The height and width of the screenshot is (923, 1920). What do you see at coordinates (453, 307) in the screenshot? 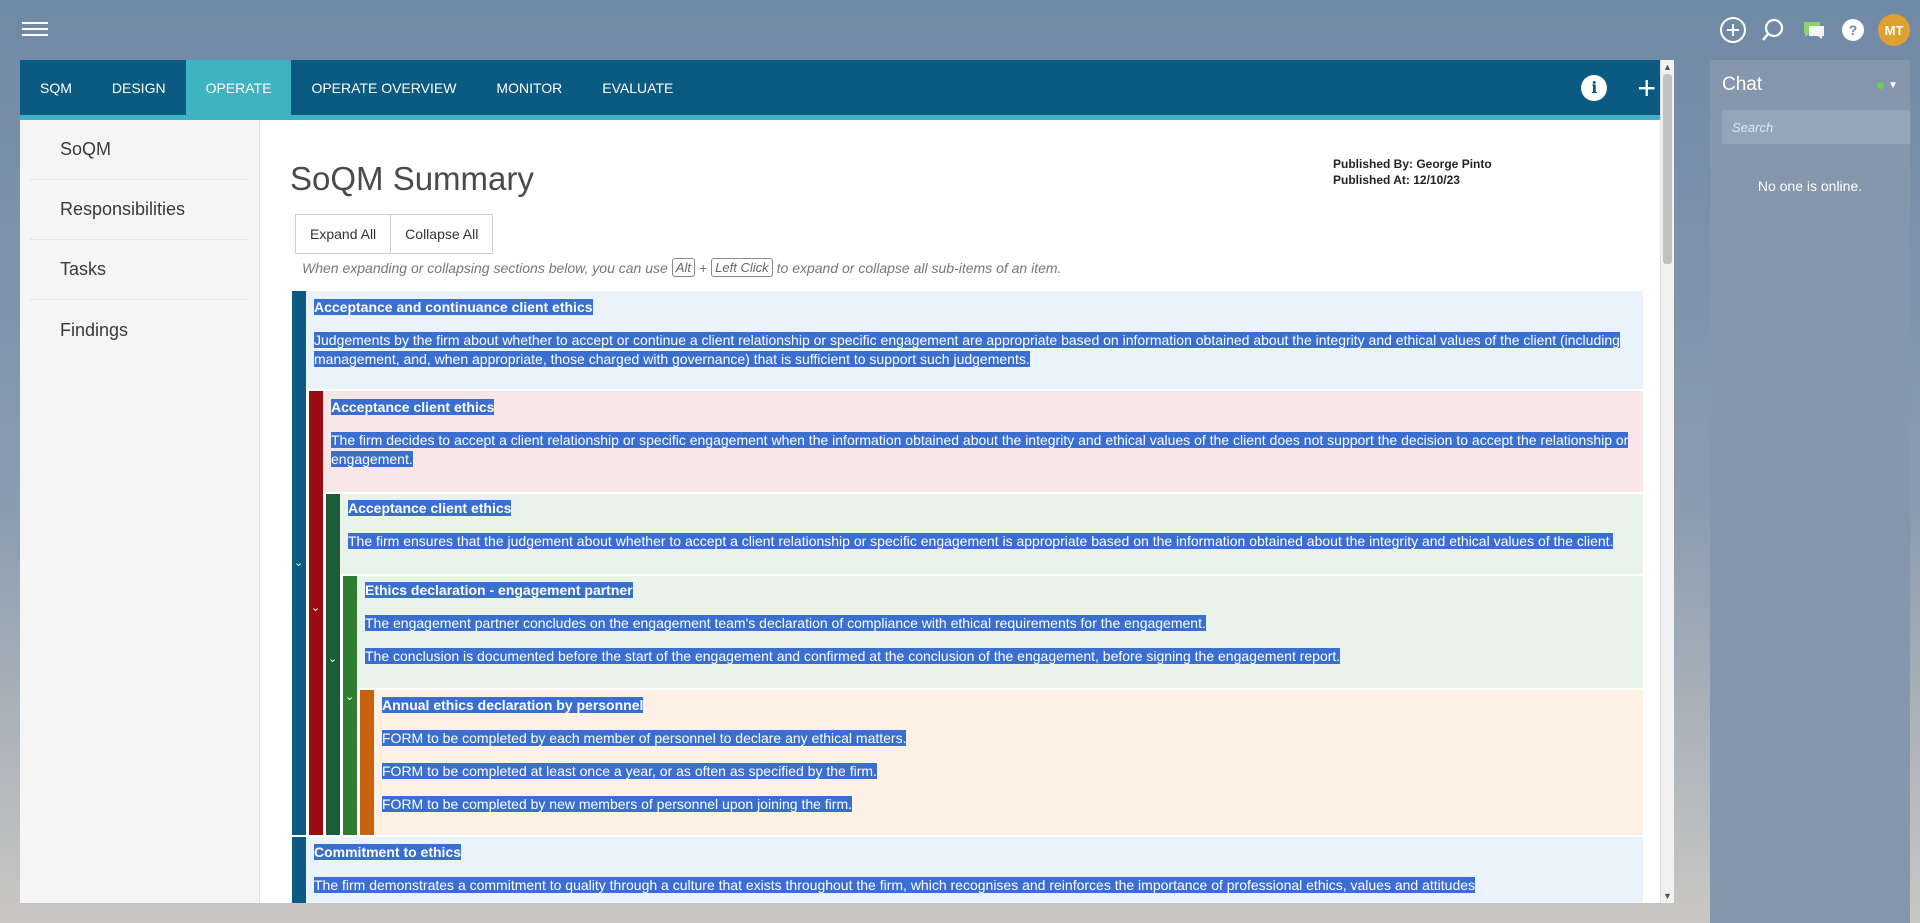
I see `node-title: Acceptance and continuance client ethics` at bounding box center [453, 307].